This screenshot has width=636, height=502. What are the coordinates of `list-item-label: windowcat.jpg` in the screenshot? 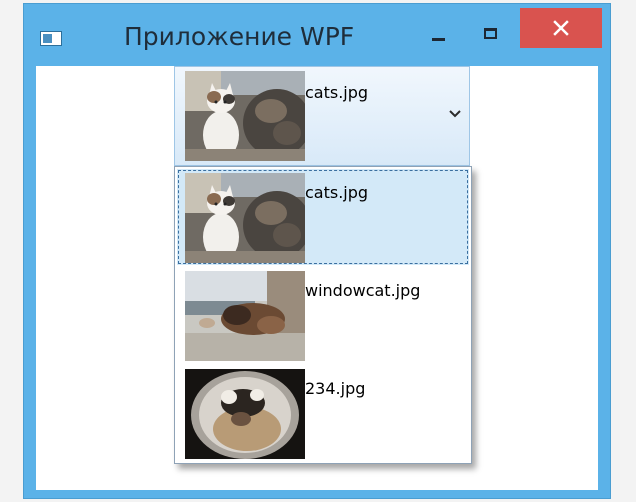 It's located at (363, 290).